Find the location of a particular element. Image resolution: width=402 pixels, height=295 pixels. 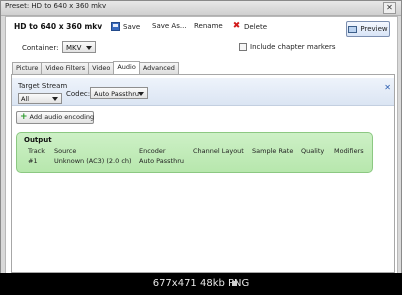

output-title: Output is located at coordinates (38, 140).